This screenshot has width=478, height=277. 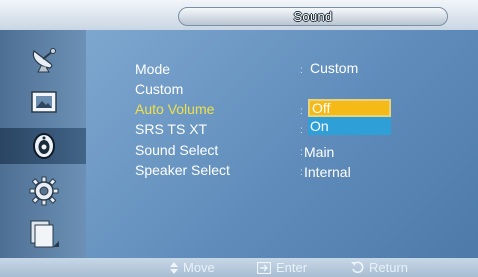 I want to click on speaker-icon, so click(x=44, y=146).